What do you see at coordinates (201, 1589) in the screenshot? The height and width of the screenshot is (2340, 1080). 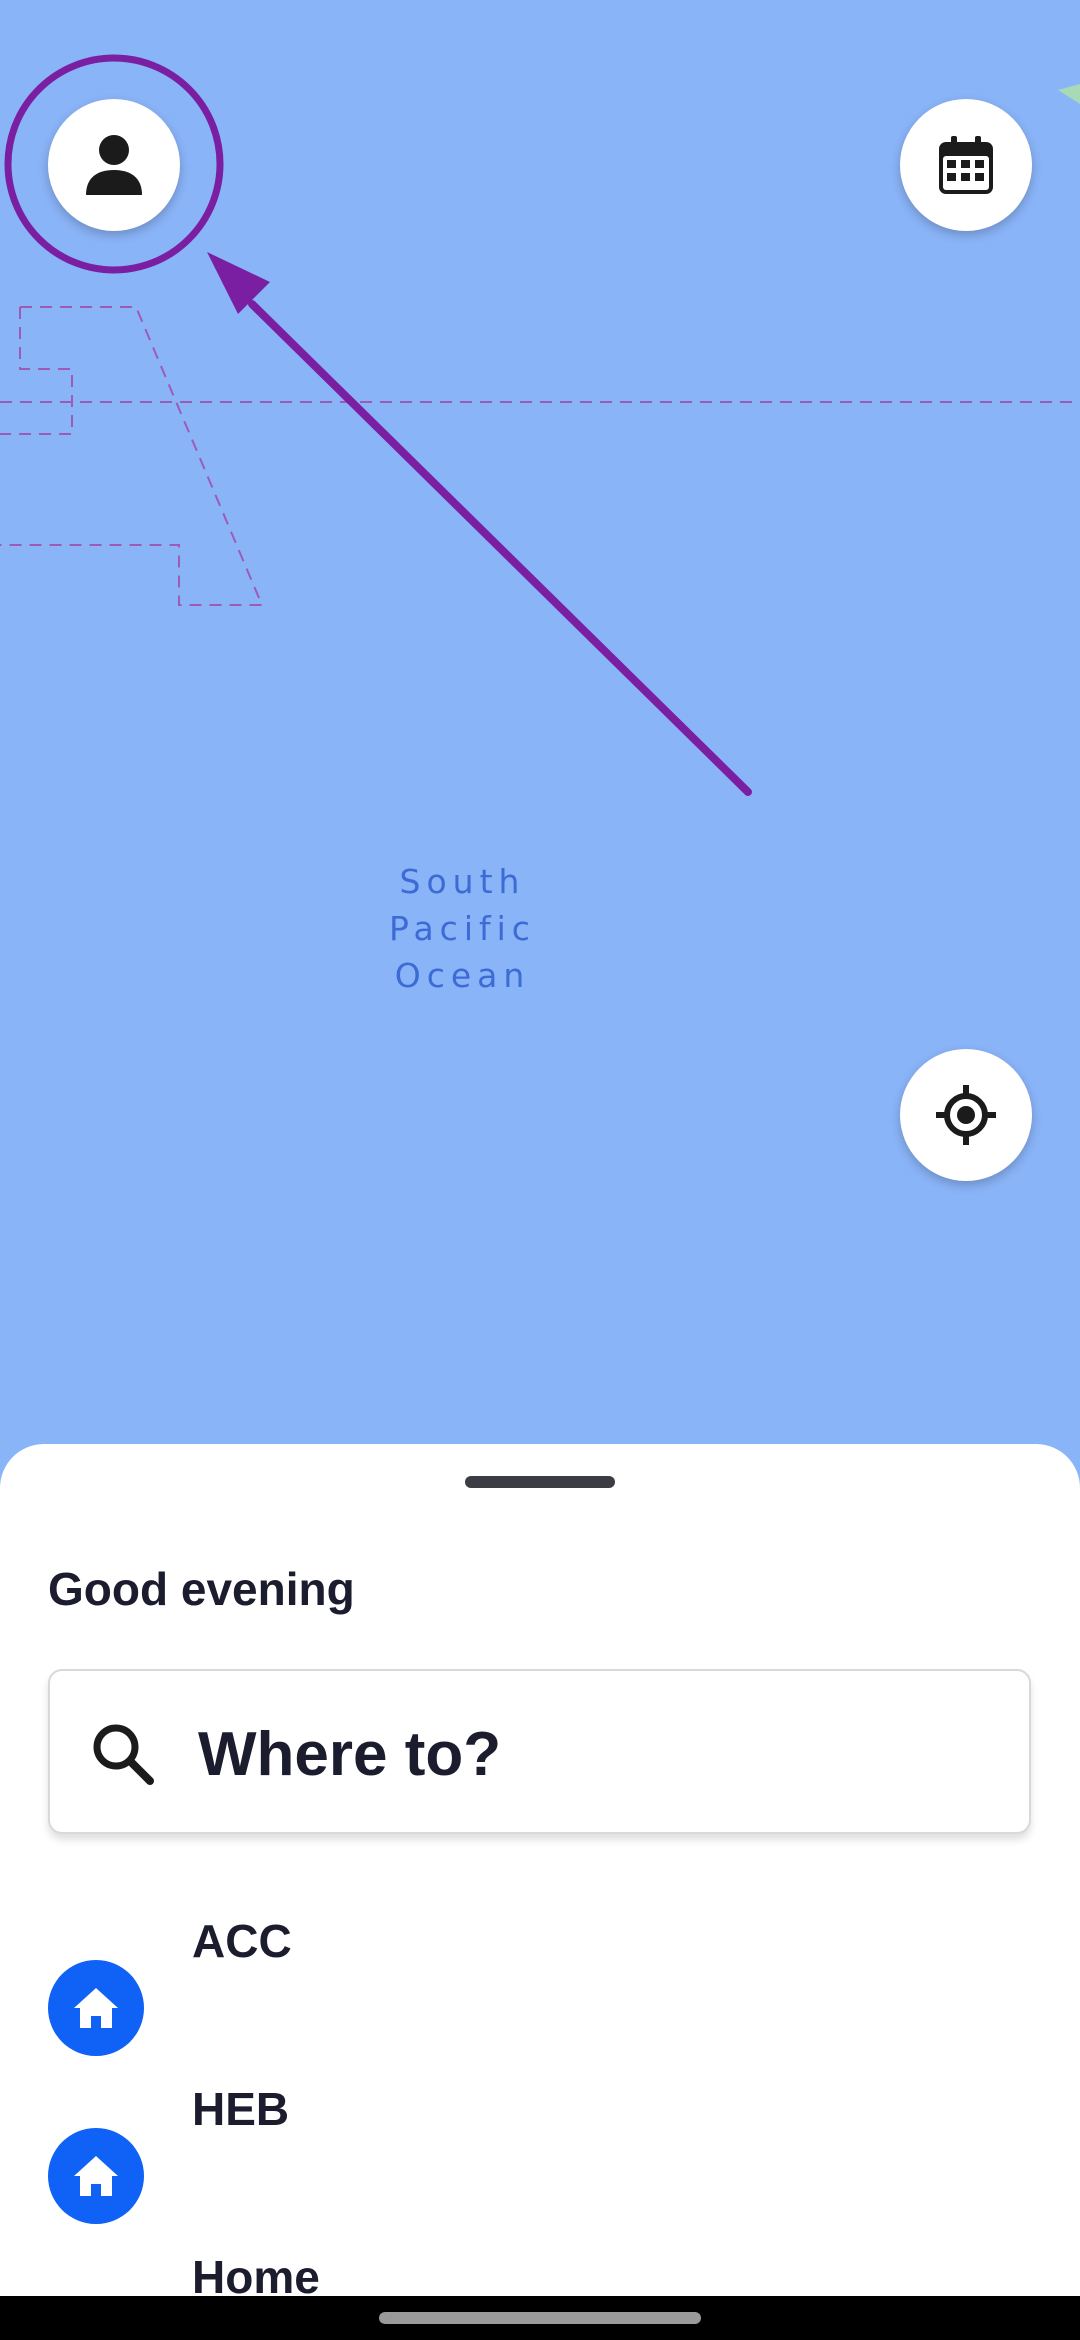 I see `greeting-text: Good evening` at bounding box center [201, 1589].